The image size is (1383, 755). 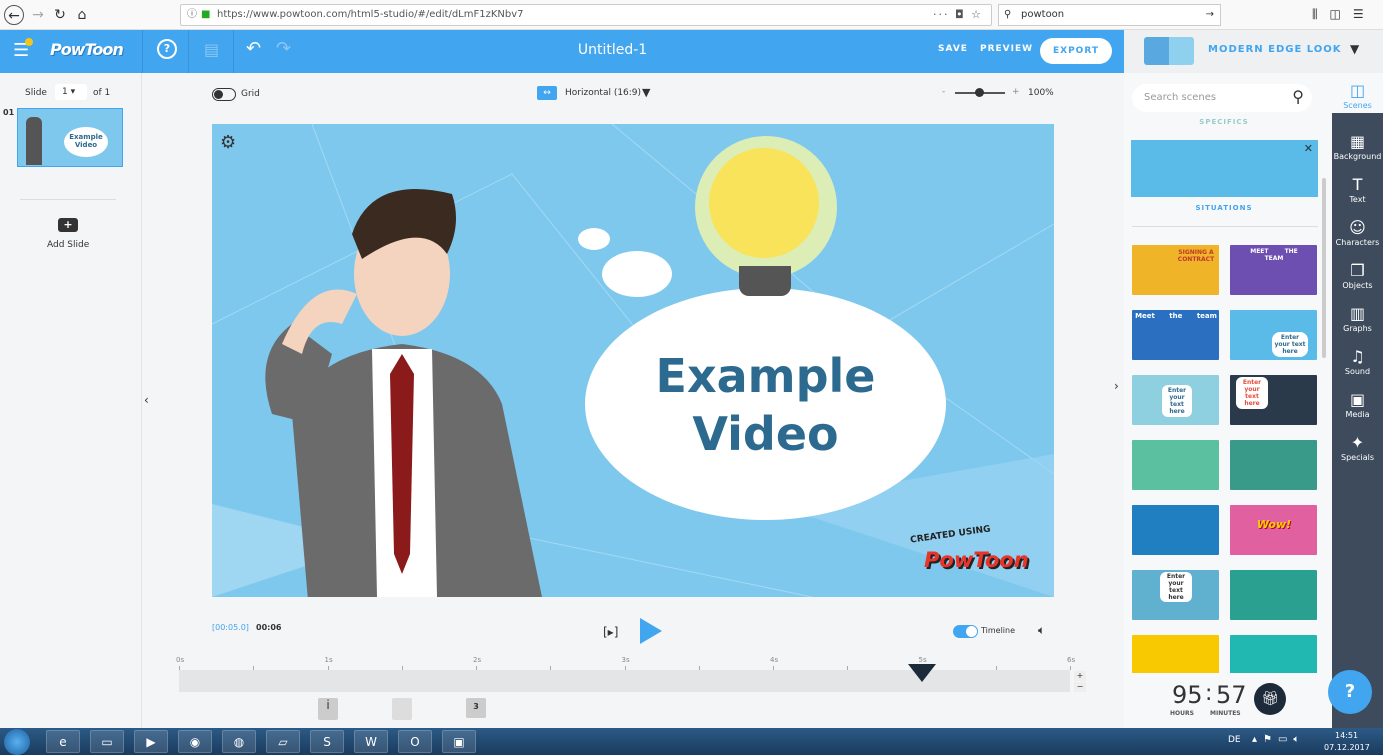 What do you see at coordinates (38, 15) in the screenshot?
I see `forward-icon: →` at bounding box center [38, 15].